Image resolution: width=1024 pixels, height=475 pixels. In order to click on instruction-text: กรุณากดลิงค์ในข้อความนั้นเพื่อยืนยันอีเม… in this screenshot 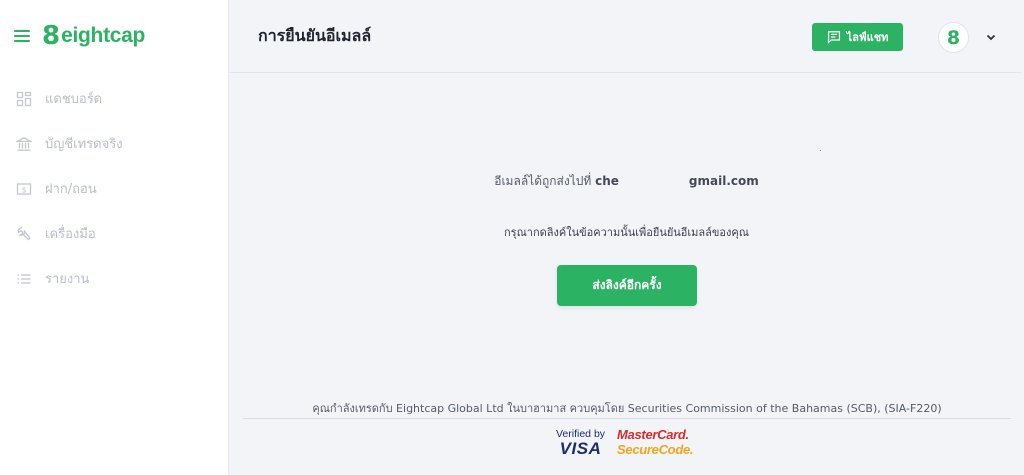, I will do `click(626, 232)`.